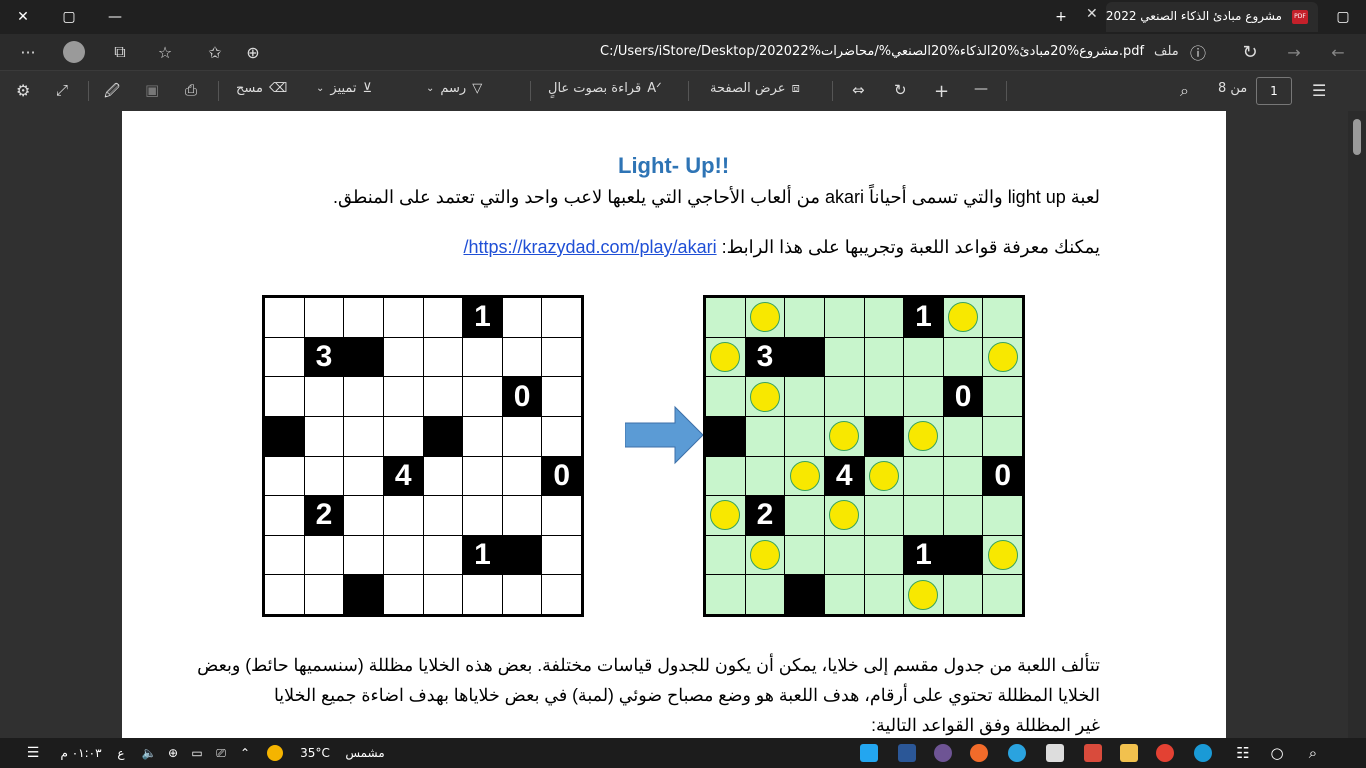 This screenshot has height=768, width=1366. I want to click on taskbar: ⌕ ○ ☷ مشمس 35°C ⌃ ⎚ ▭ ⊕ 🔈 ع ٠١:٠٣ م ☰, so click(683, 753).